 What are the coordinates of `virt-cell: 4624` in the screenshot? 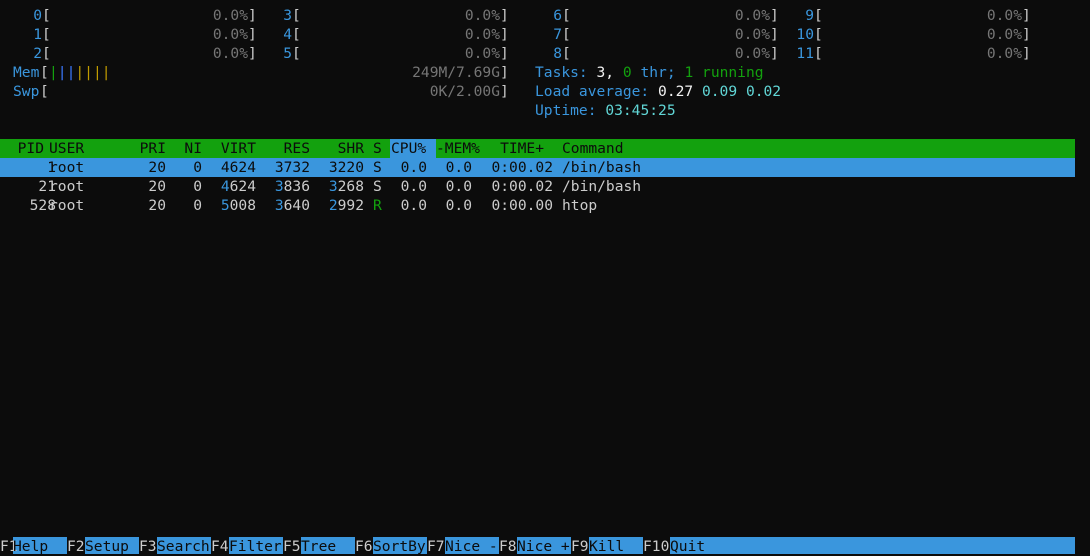 It's located at (238, 167).